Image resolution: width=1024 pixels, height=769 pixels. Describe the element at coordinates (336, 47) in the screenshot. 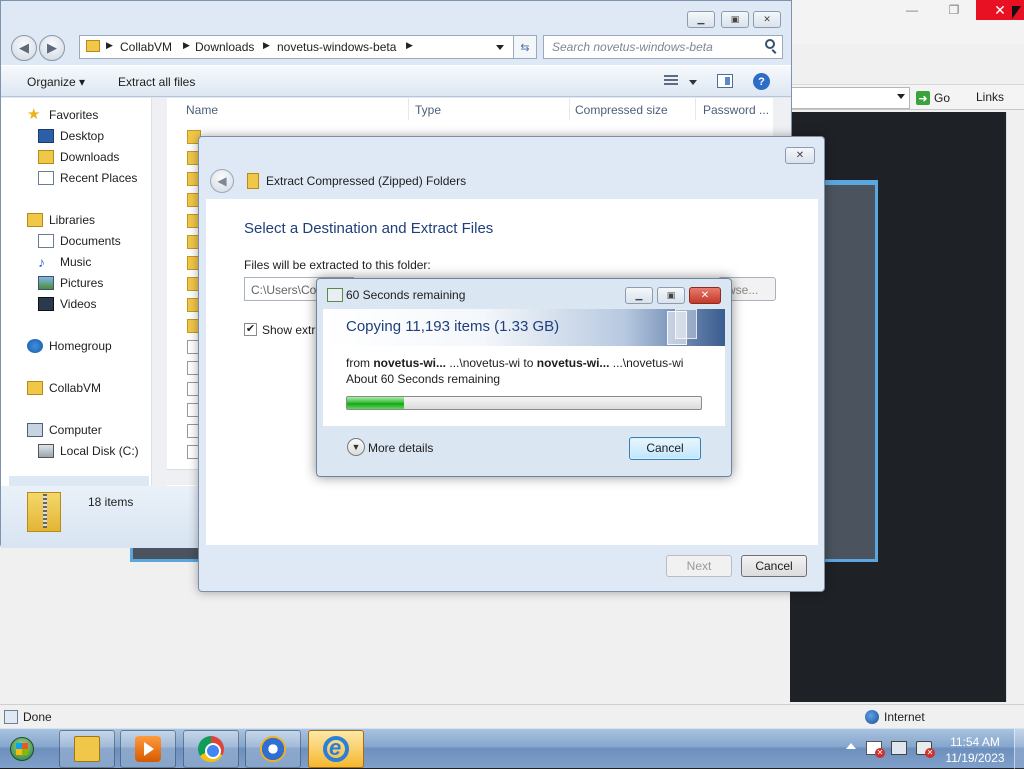

I see `breadcrumb-novetus: novetus-windows-beta` at that location.